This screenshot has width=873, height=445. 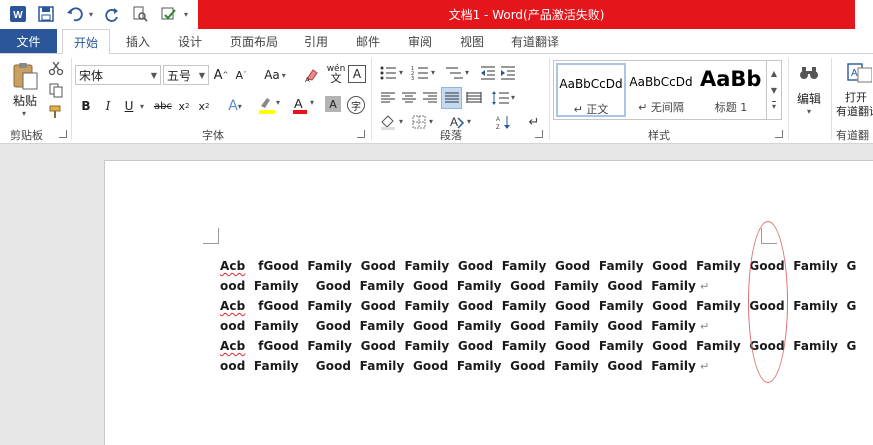 What do you see at coordinates (304, 105) in the screenshot?
I see `font-color-icon: A ▾` at bounding box center [304, 105].